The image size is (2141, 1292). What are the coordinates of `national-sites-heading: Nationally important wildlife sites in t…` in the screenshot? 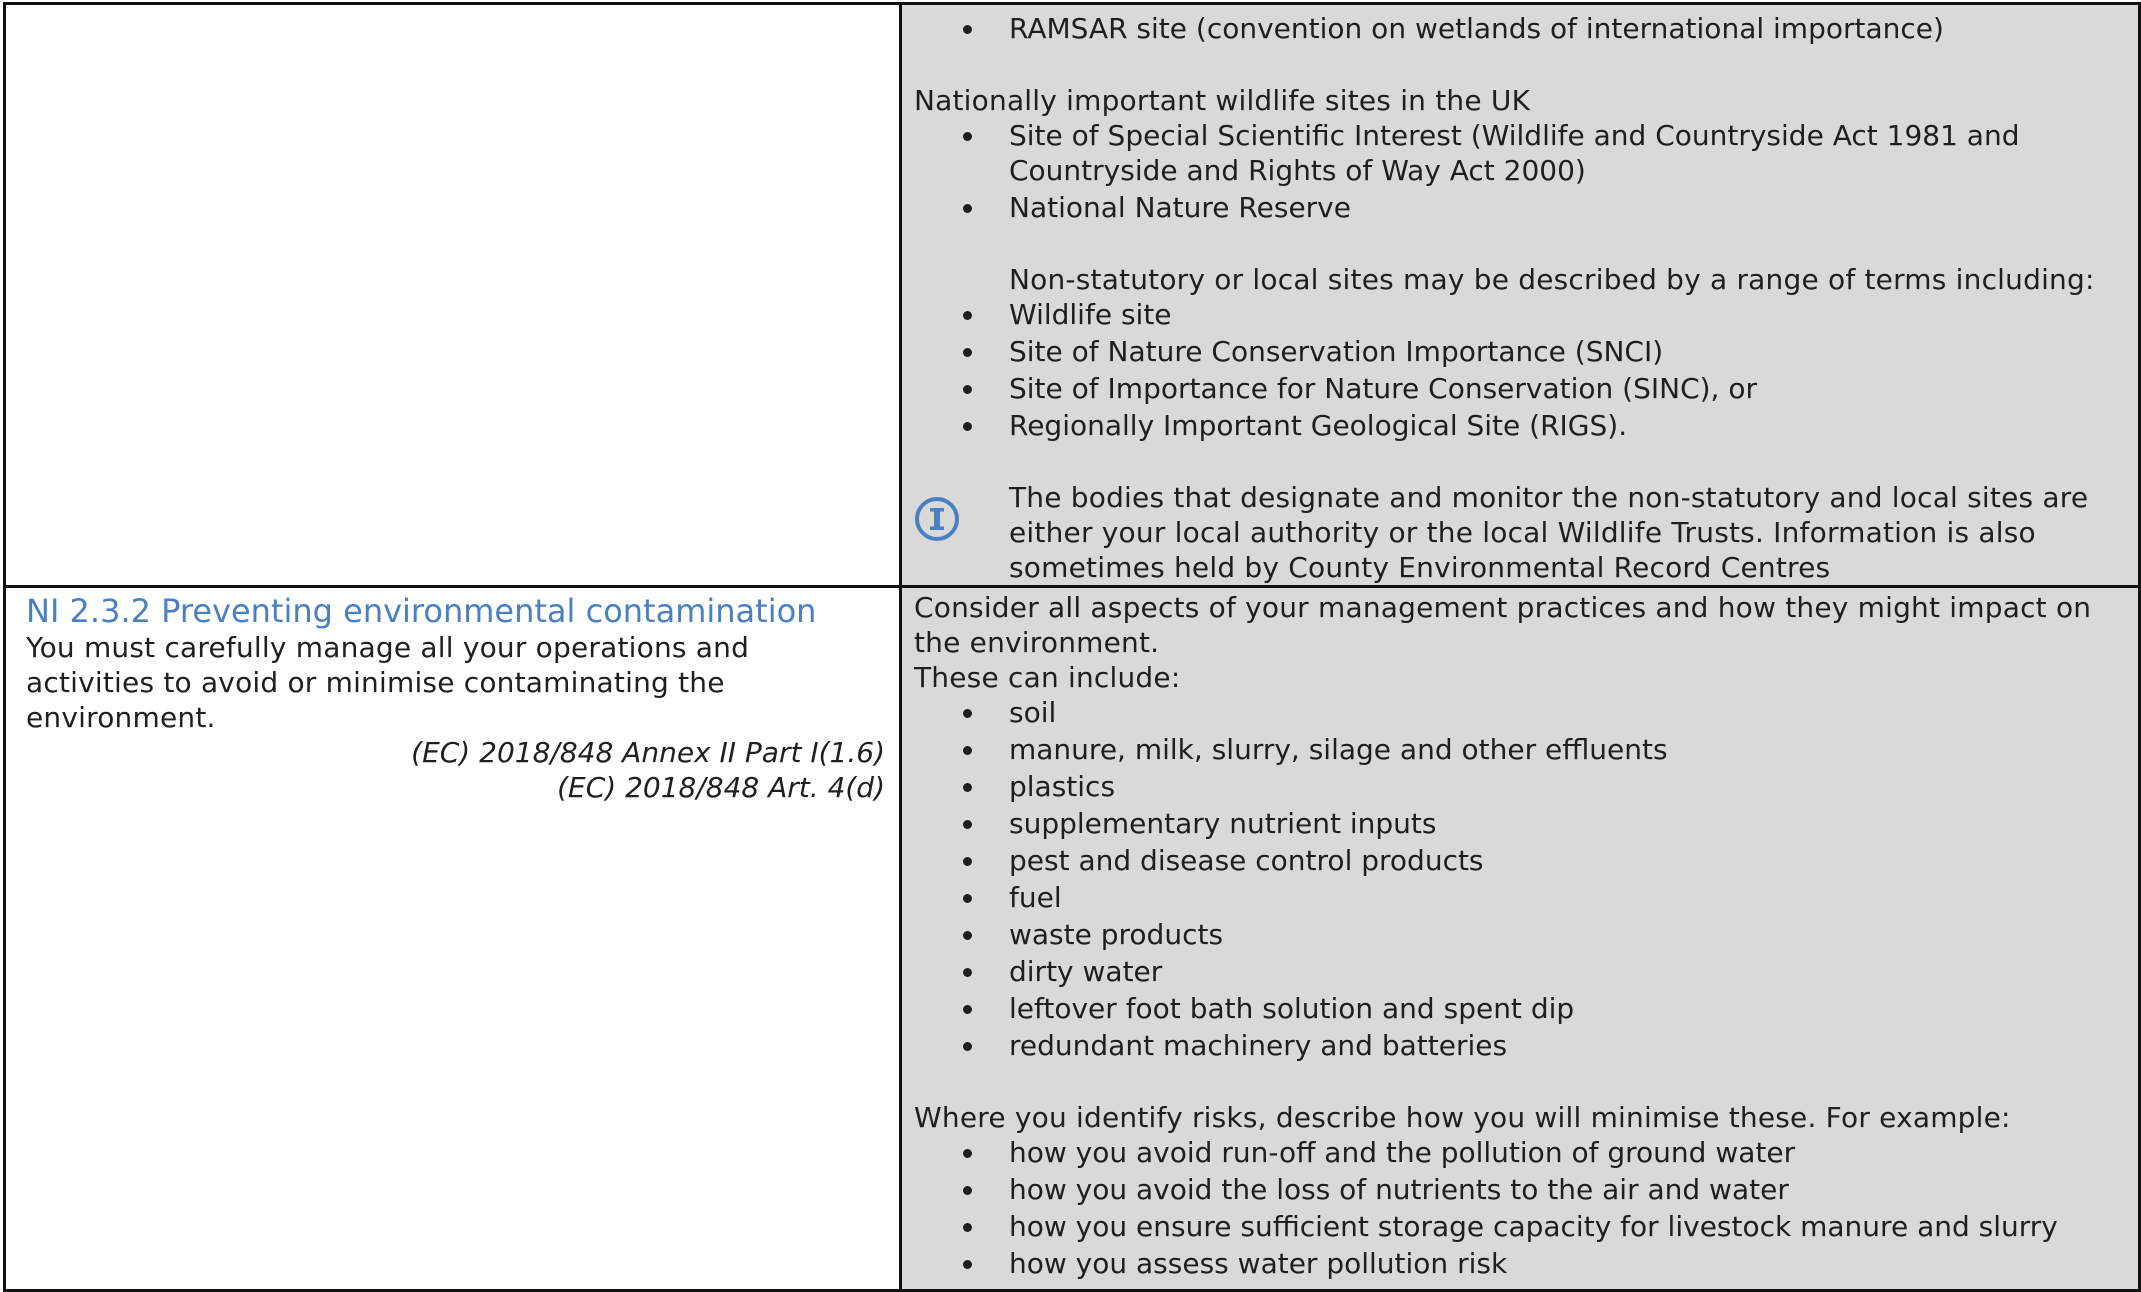 It's located at (1222, 100).